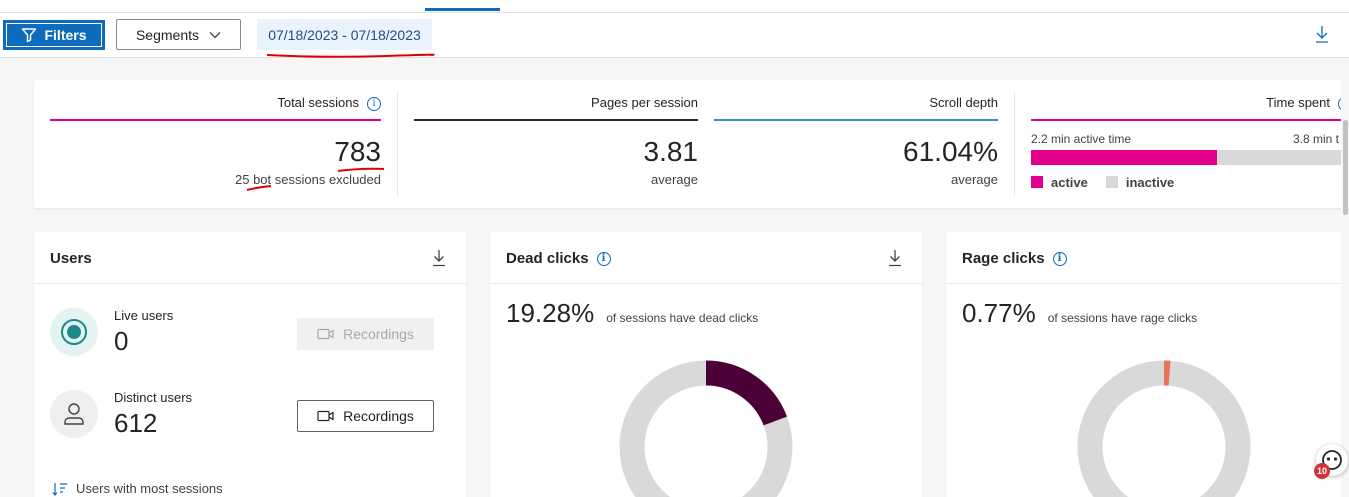 The width and height of the screenshot is (1349, 497). I want to click on dead-clicks-donut, so click(706, 428).